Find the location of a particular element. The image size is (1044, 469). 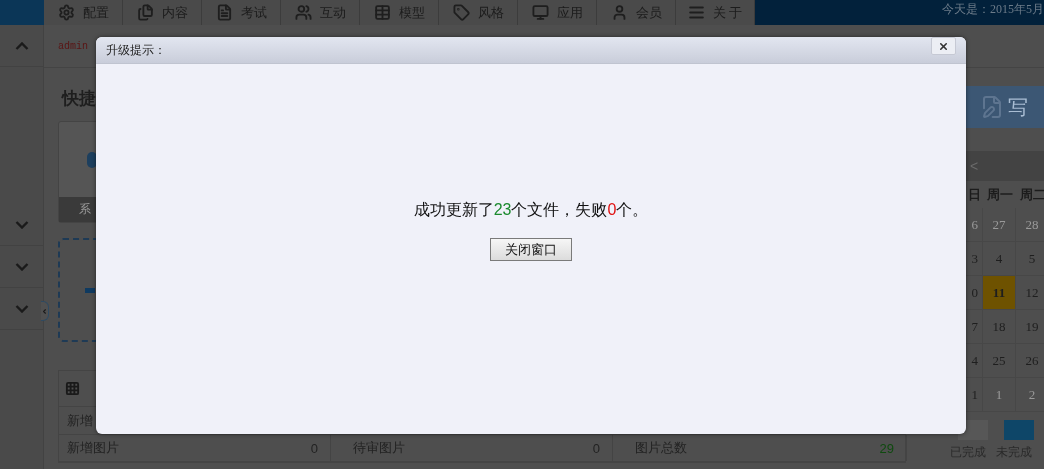

calendar-day: 27 is located at coordinates (999, 225).